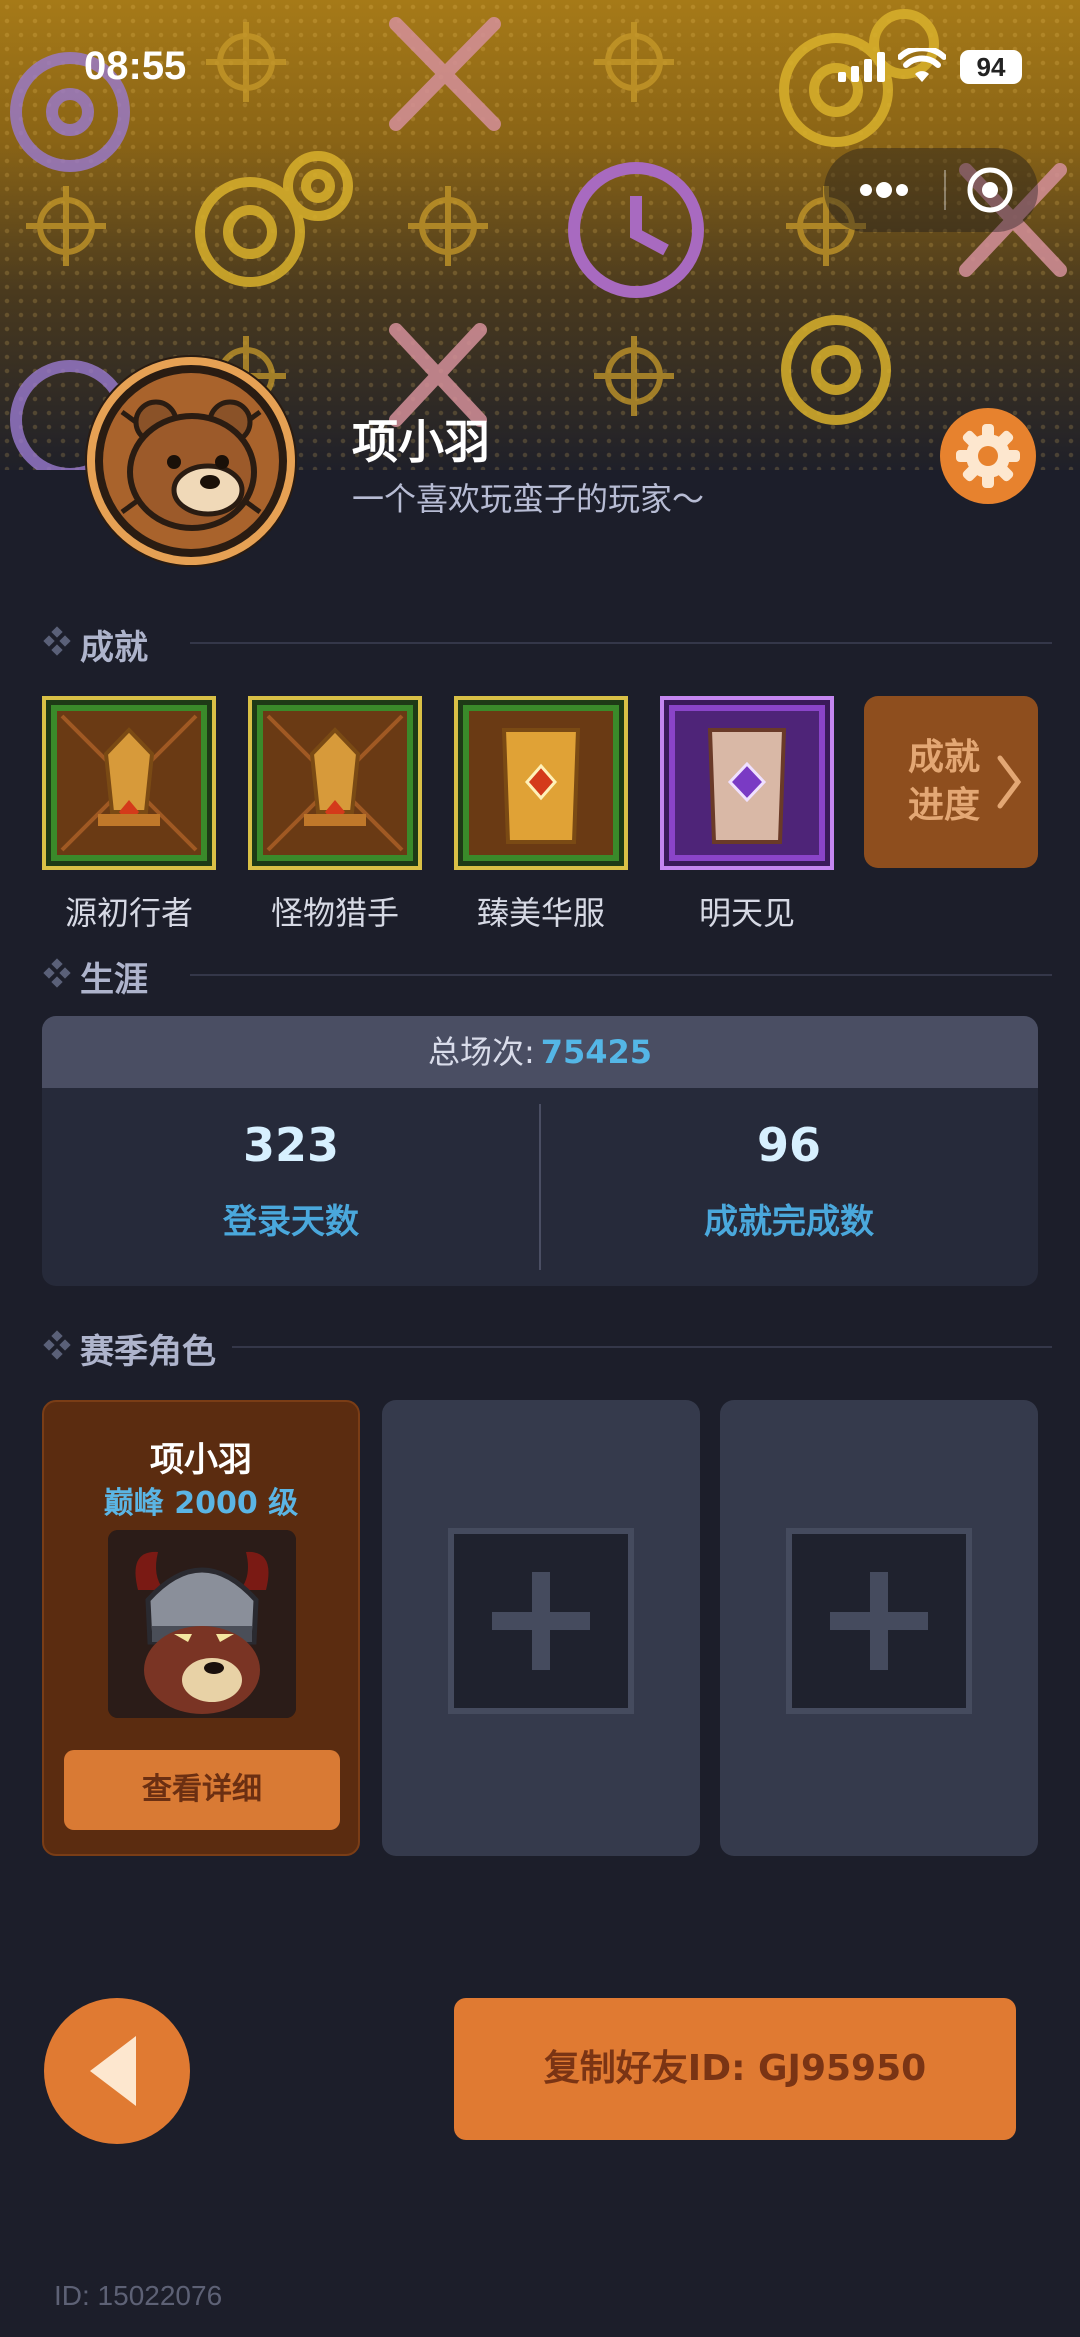  I want to click on career-header: 生涯, so click(547, 975).